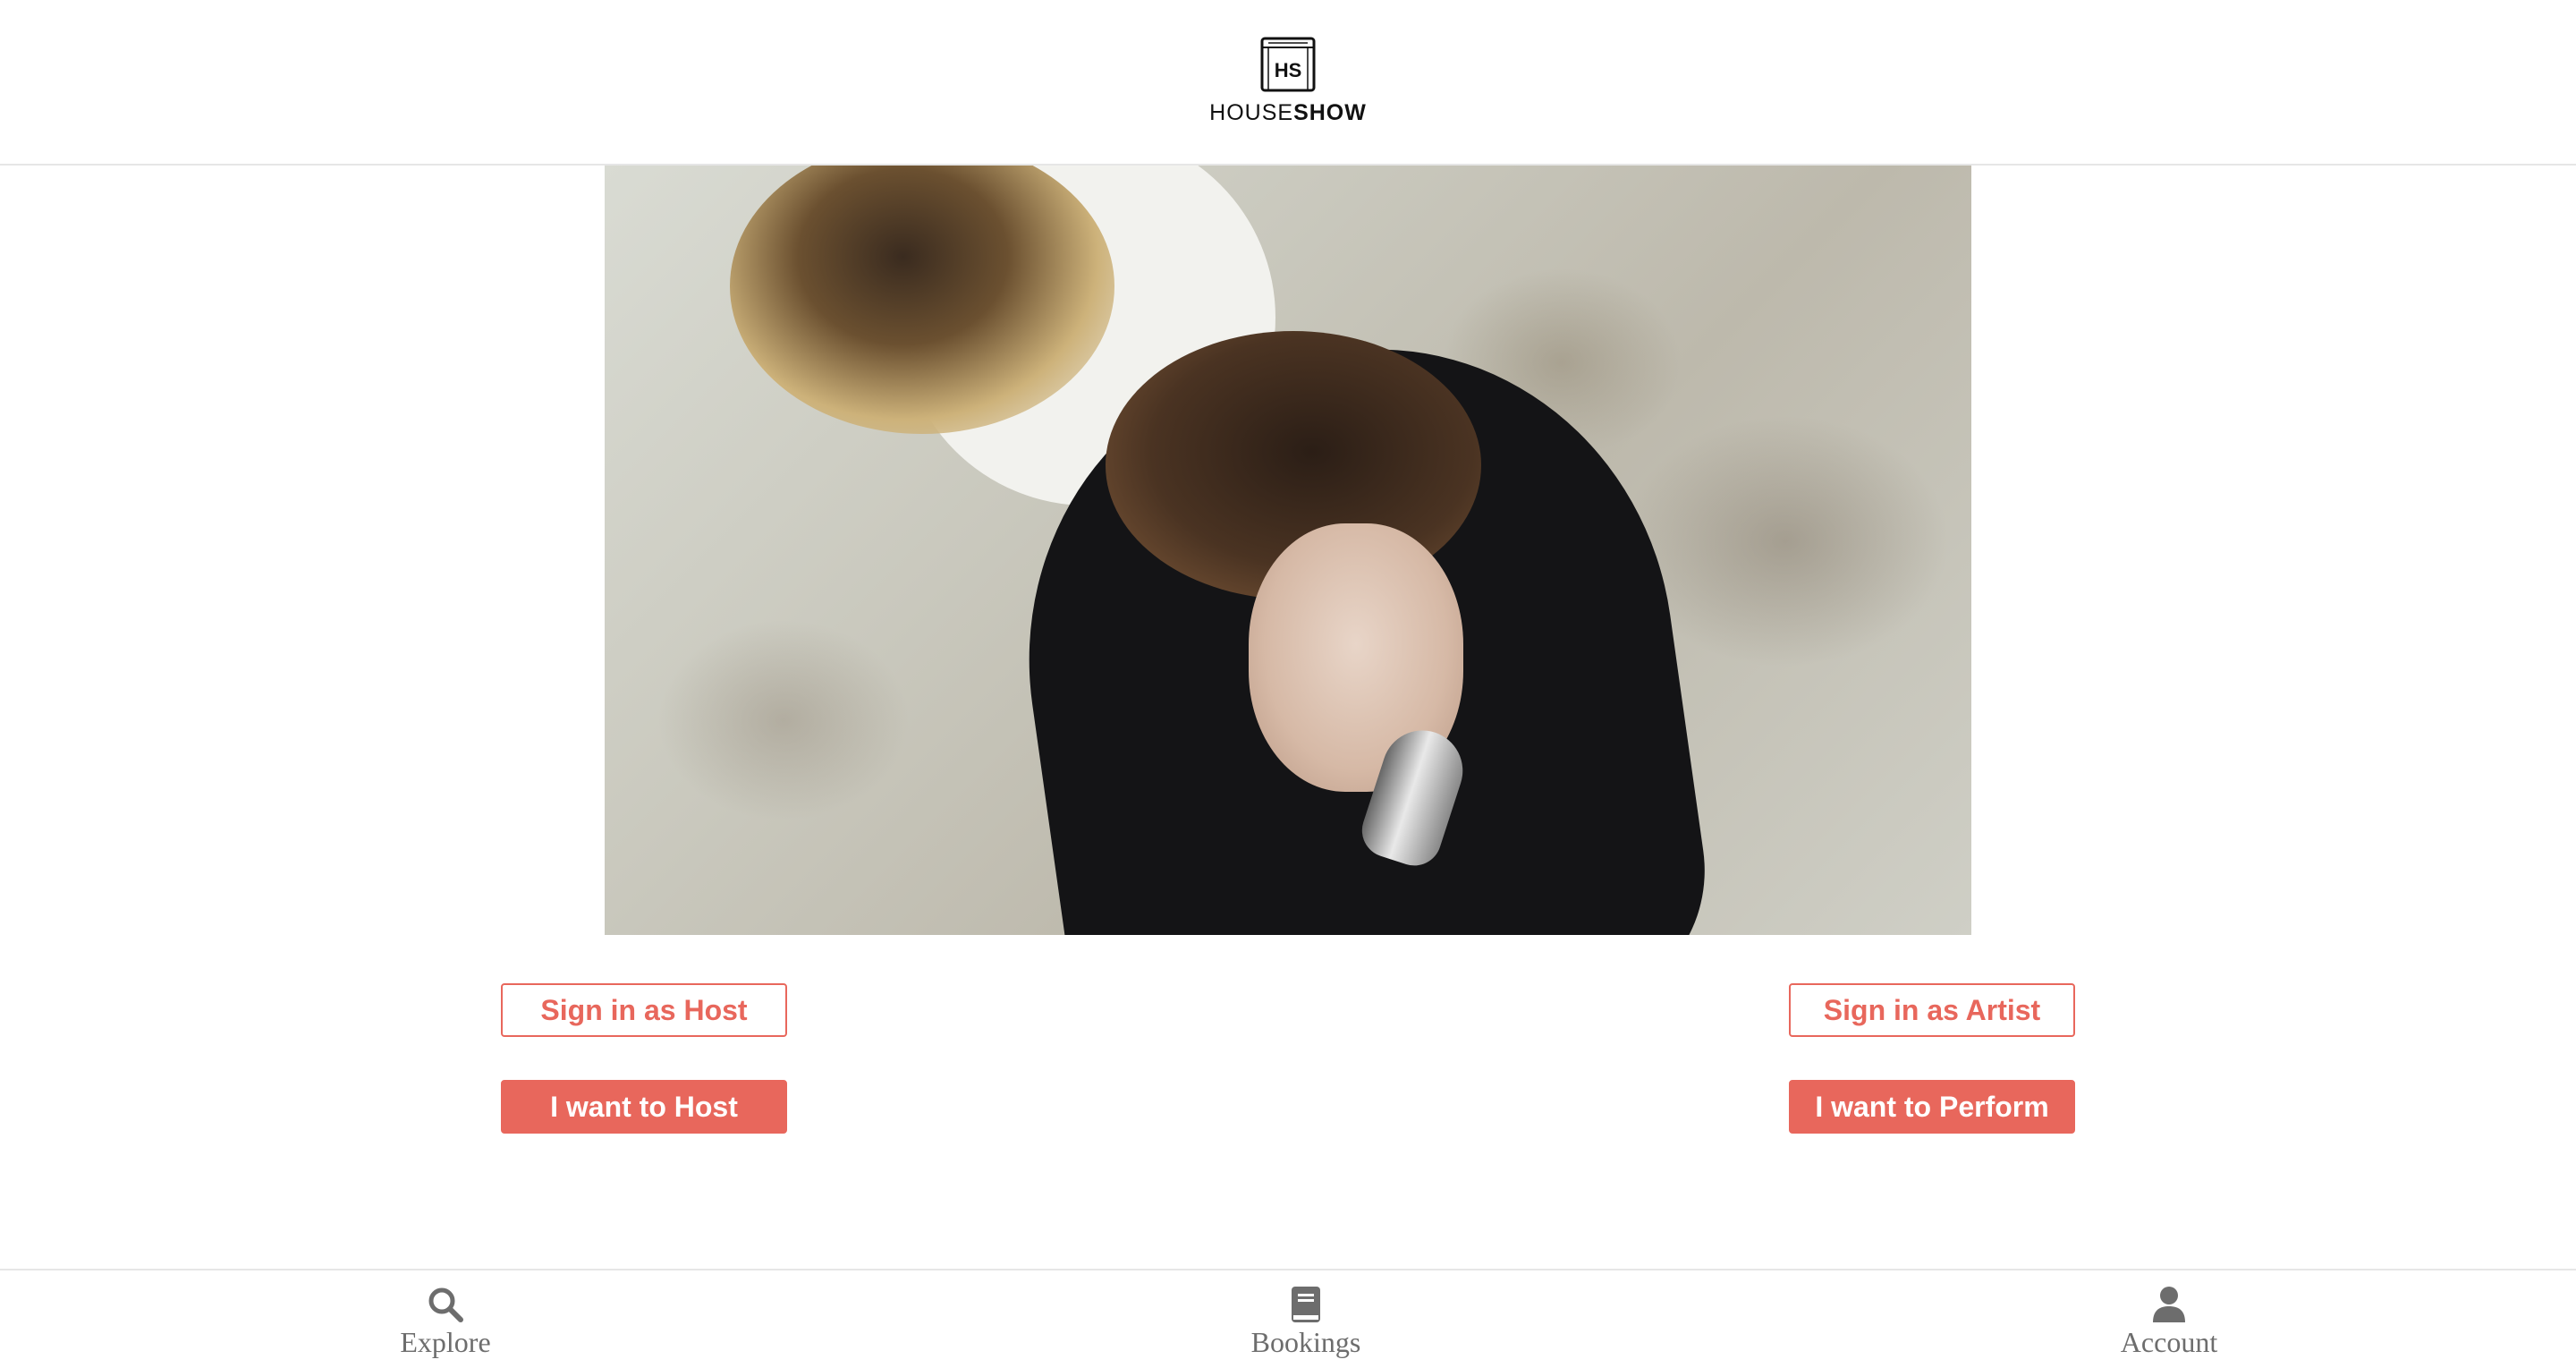  Describe the element at coordinates (644, 1010) in the screenshot. I see `sign-in-host-button: Sign in as Host` at that location.